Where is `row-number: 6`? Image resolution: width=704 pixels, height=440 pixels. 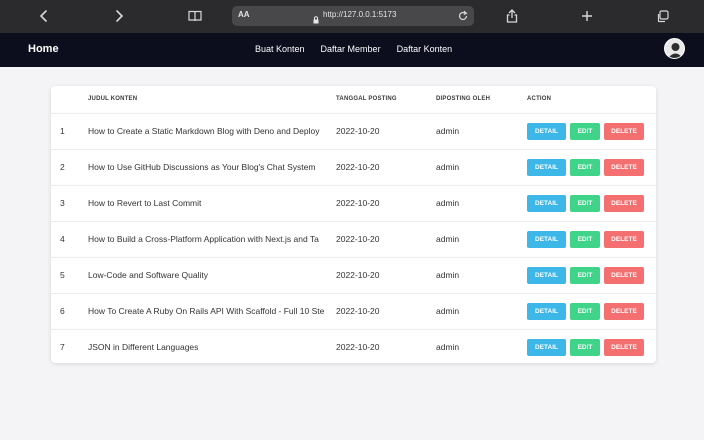 row-number: 6 is located at coordinates (62, 311).